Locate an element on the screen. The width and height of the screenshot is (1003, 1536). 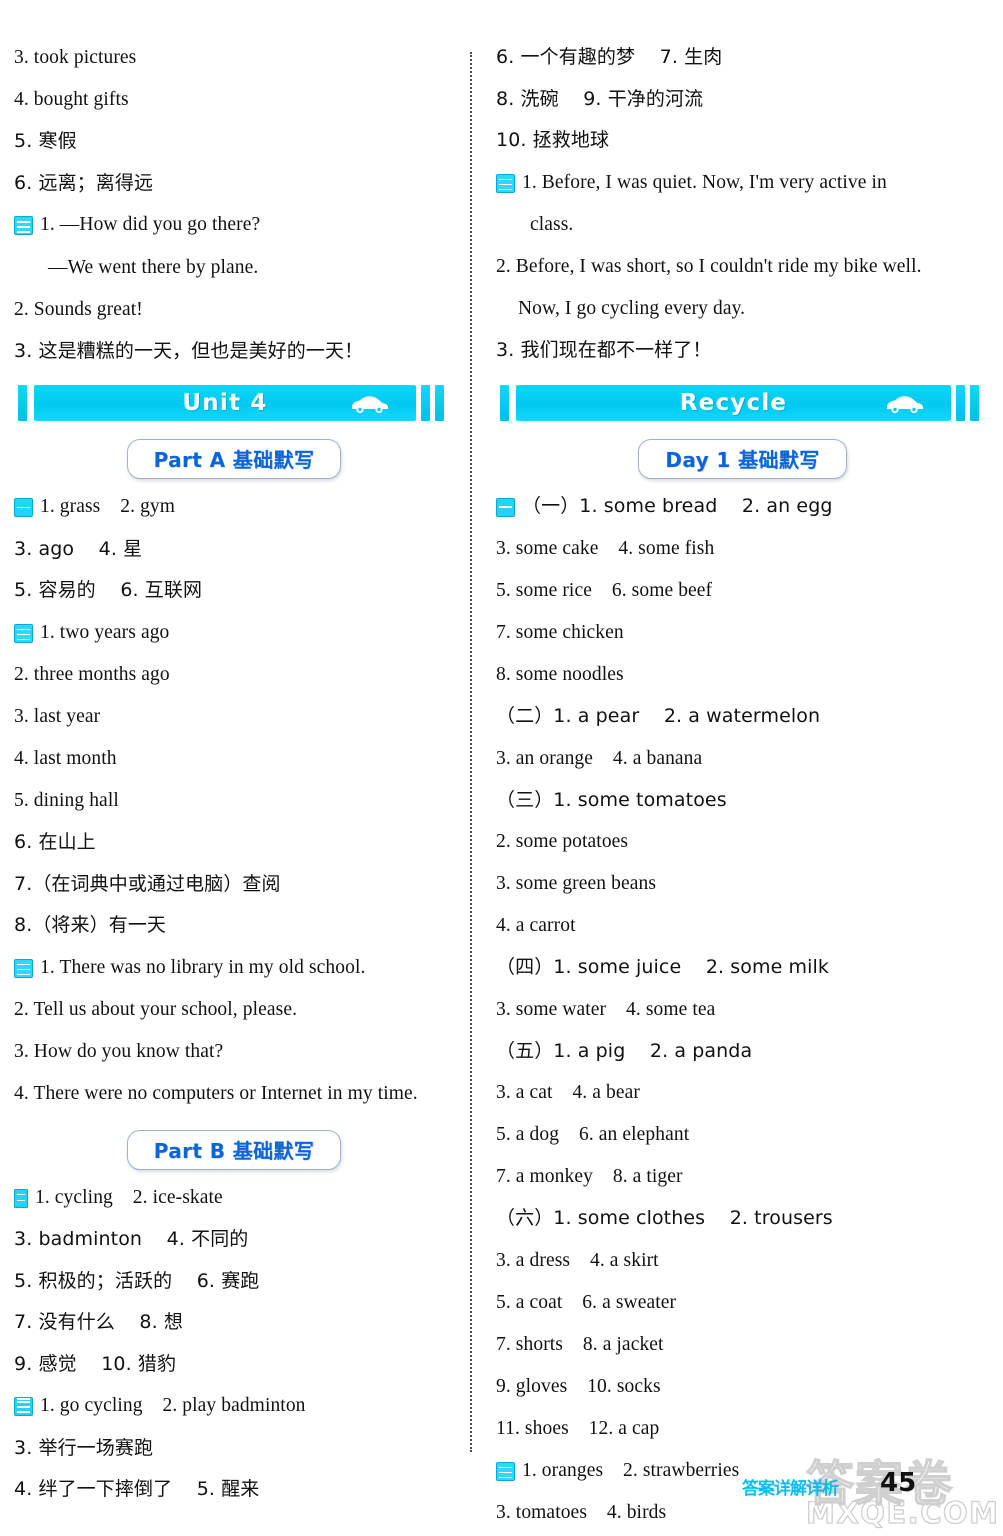
answer-line: 7. shorts 8. a jacket is located at coordinates (742, 1344).